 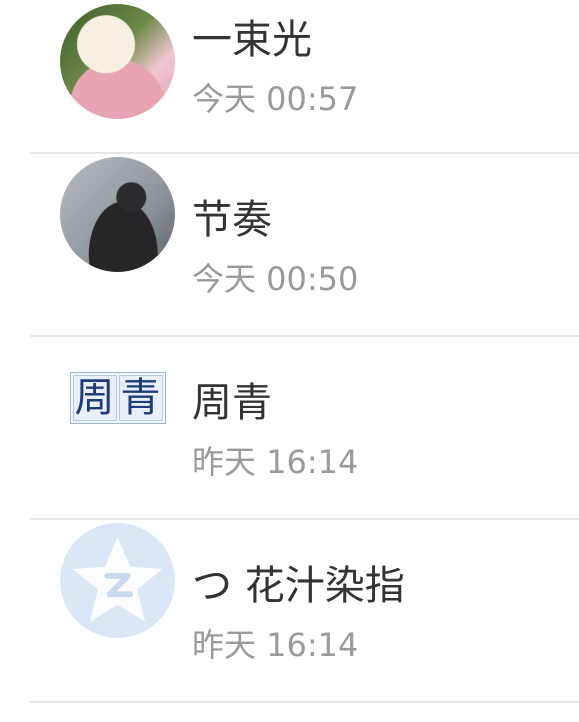 I want to click on contact-name: 节奏, so click(x=232, y=220).